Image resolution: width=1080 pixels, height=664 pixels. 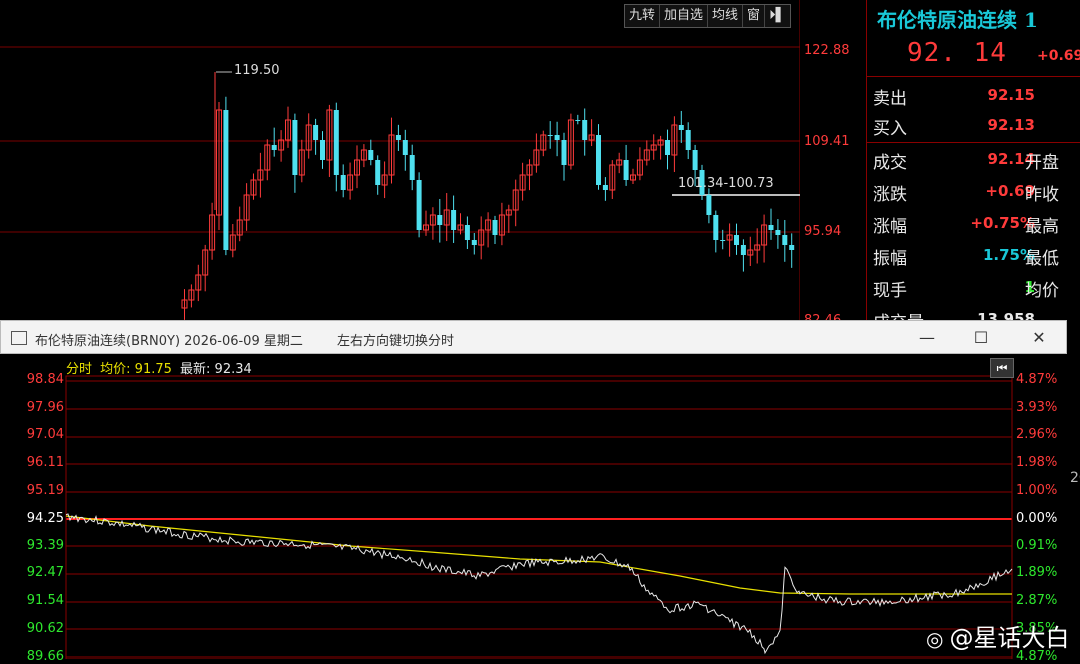 I want to click on kline-toolbar: 九转 加自选 均线 窗 ⏵▌, so click(x=707, y=16).